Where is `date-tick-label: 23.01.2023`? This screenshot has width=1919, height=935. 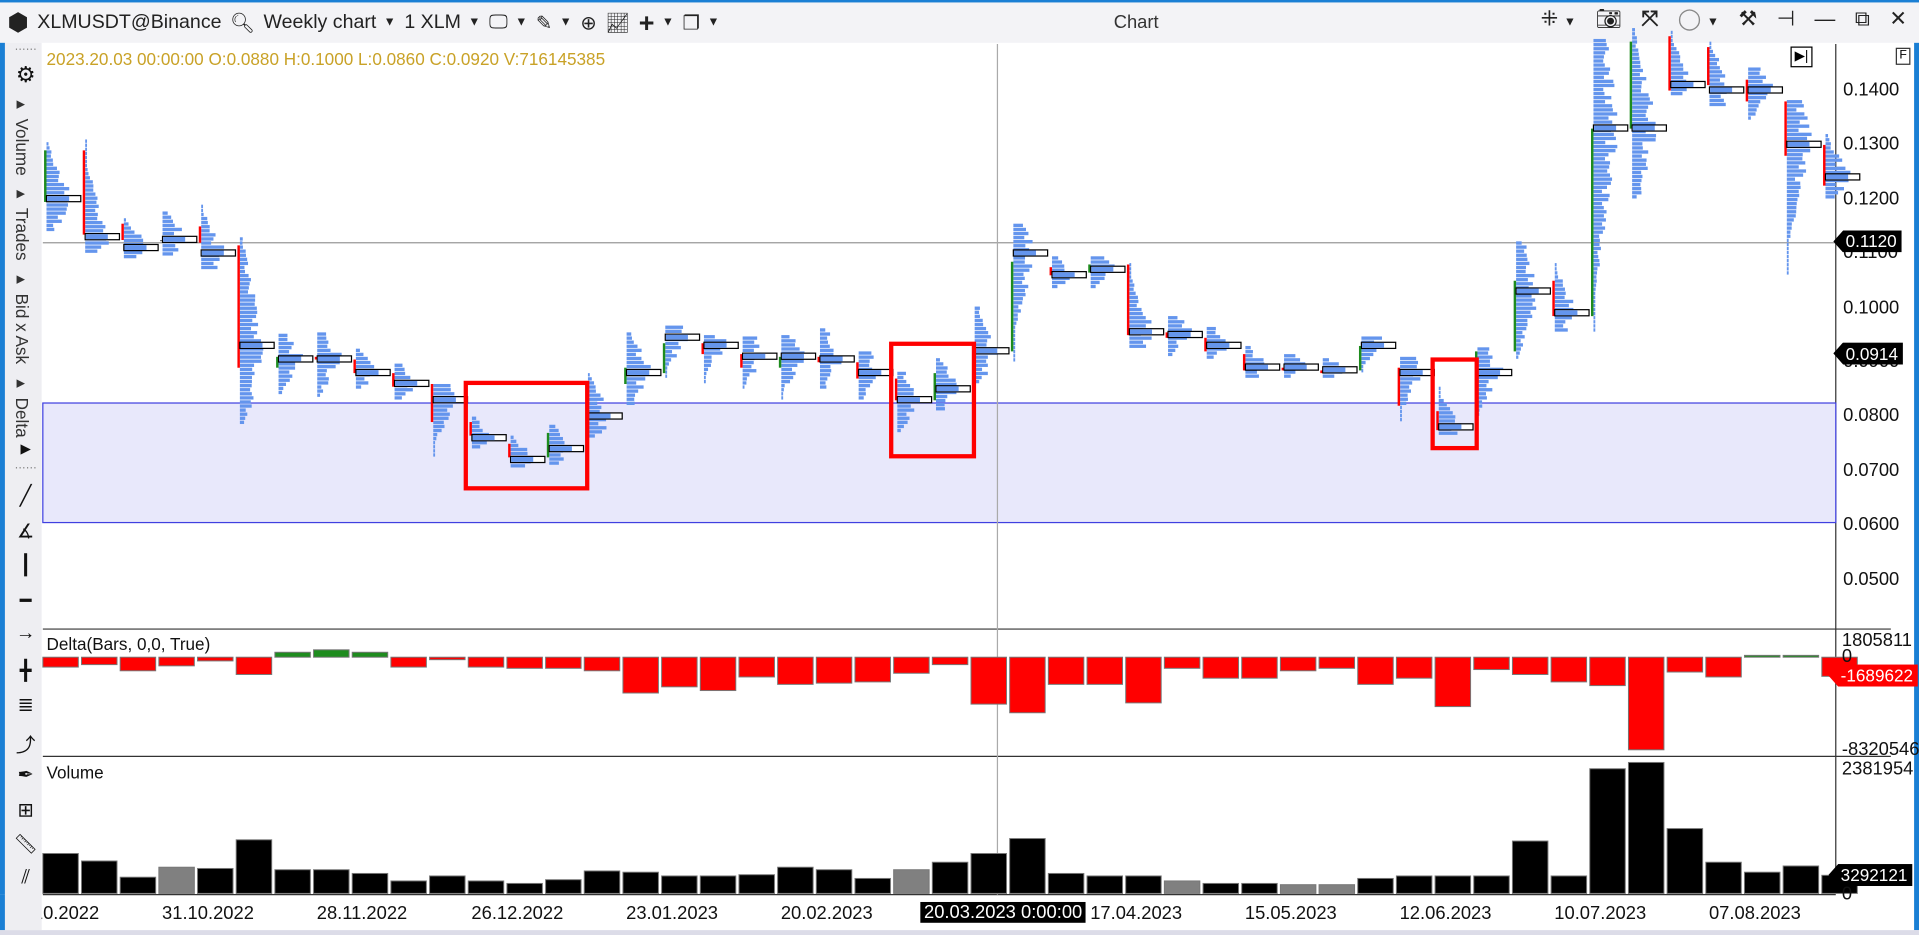 date-tick-label: 23.01.2023 is located at coordinates (672, 914).